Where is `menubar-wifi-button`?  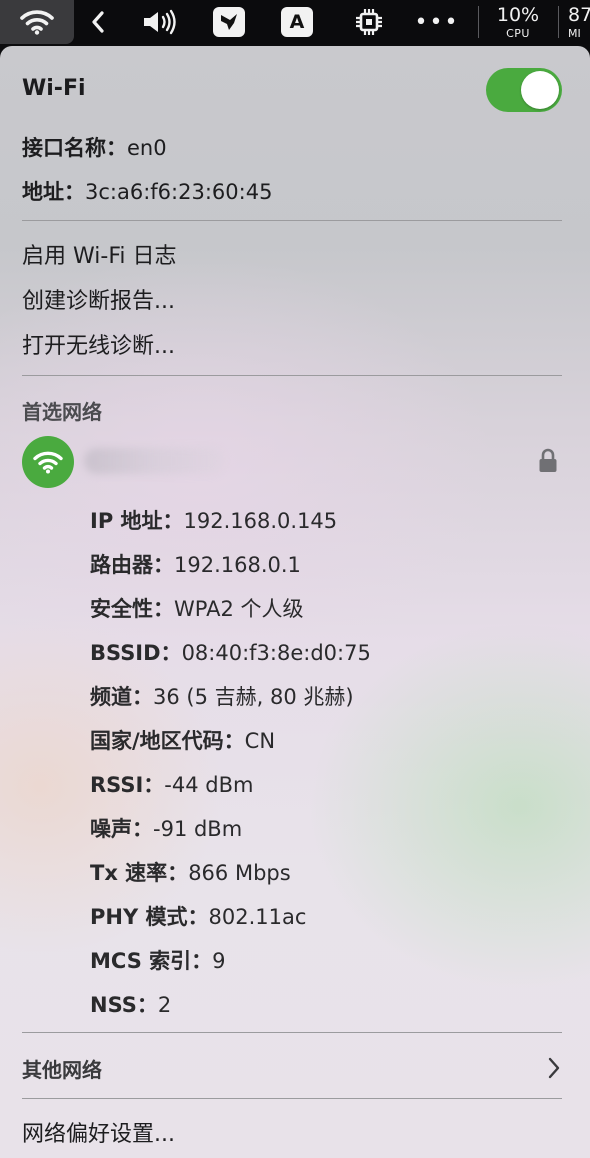
menubar-wifi-button is located at coordinates (37, 22).